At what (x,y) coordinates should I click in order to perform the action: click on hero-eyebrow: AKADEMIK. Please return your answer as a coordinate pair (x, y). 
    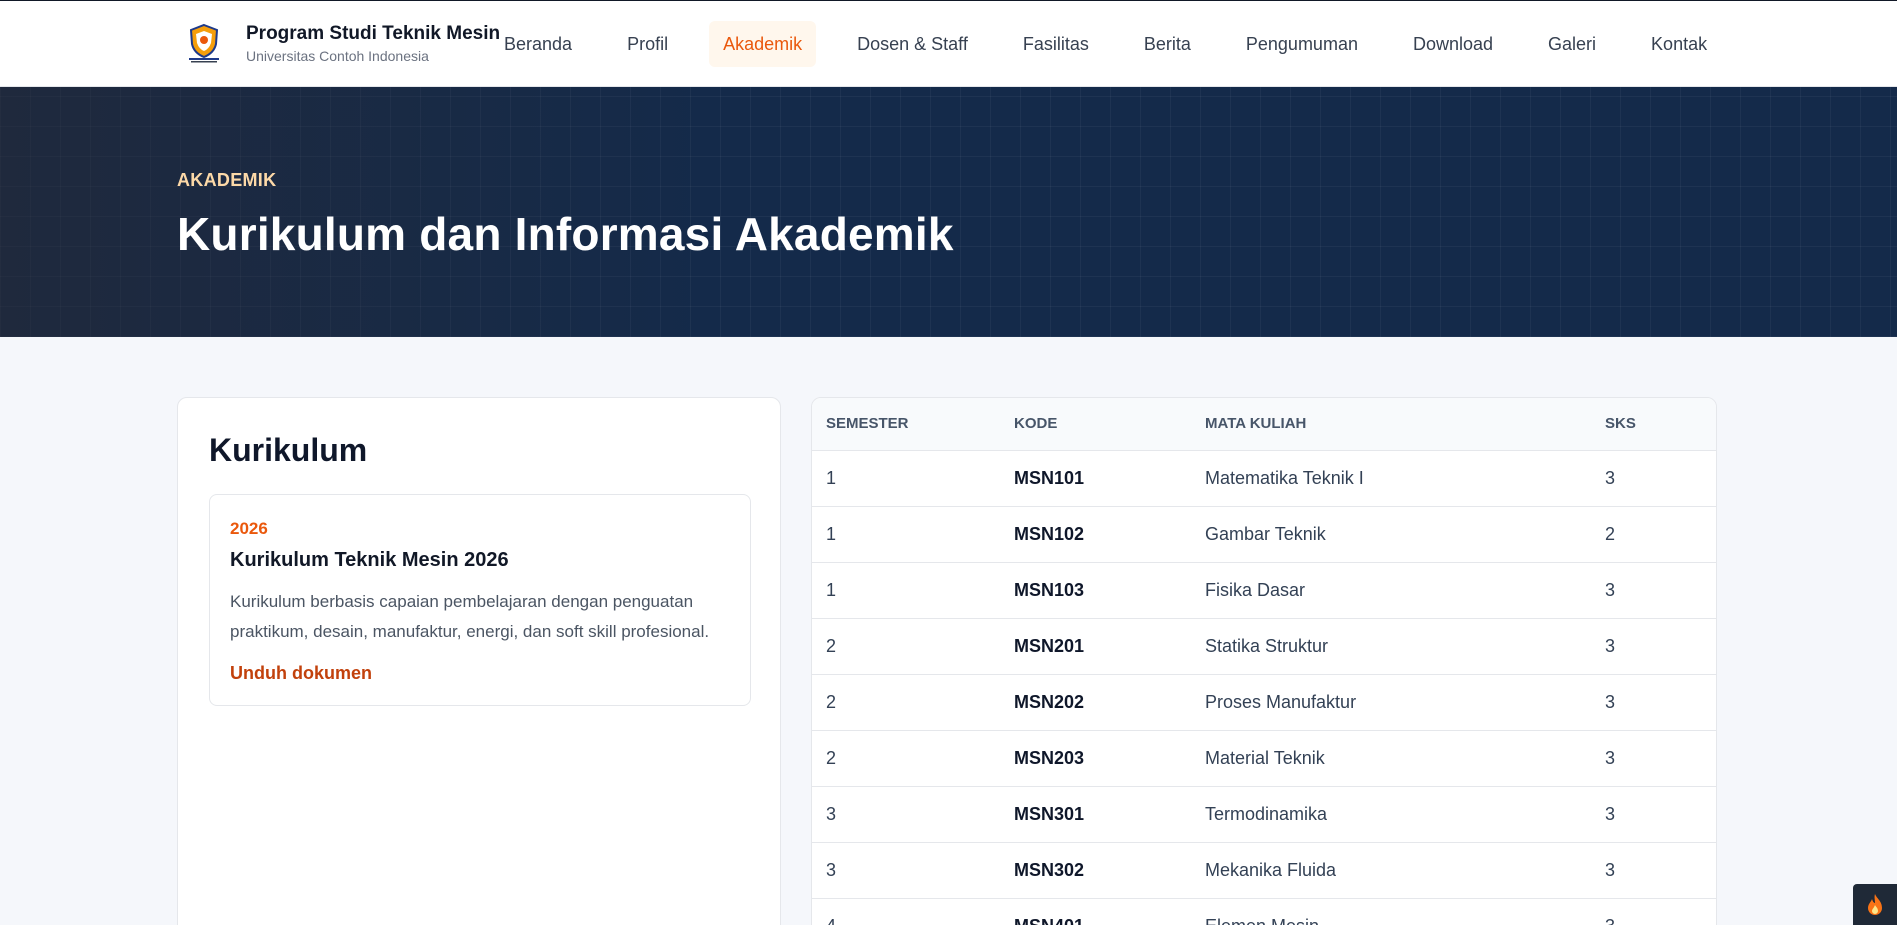
    Looking at the image, I should click on (227, 180).